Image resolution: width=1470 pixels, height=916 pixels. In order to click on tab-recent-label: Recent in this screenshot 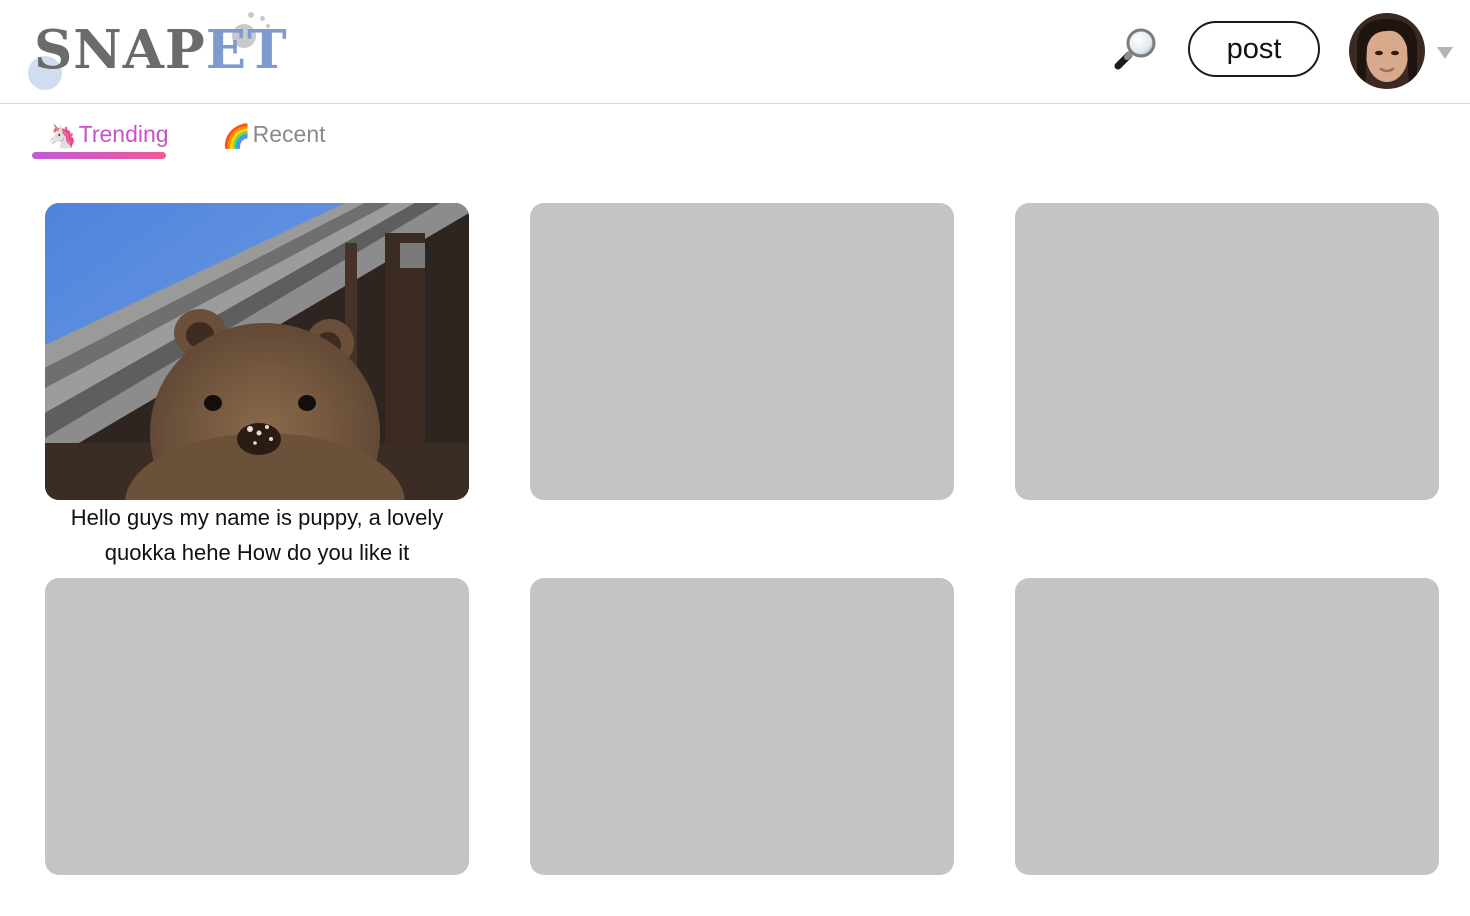, I will do `click(289, 134)`.